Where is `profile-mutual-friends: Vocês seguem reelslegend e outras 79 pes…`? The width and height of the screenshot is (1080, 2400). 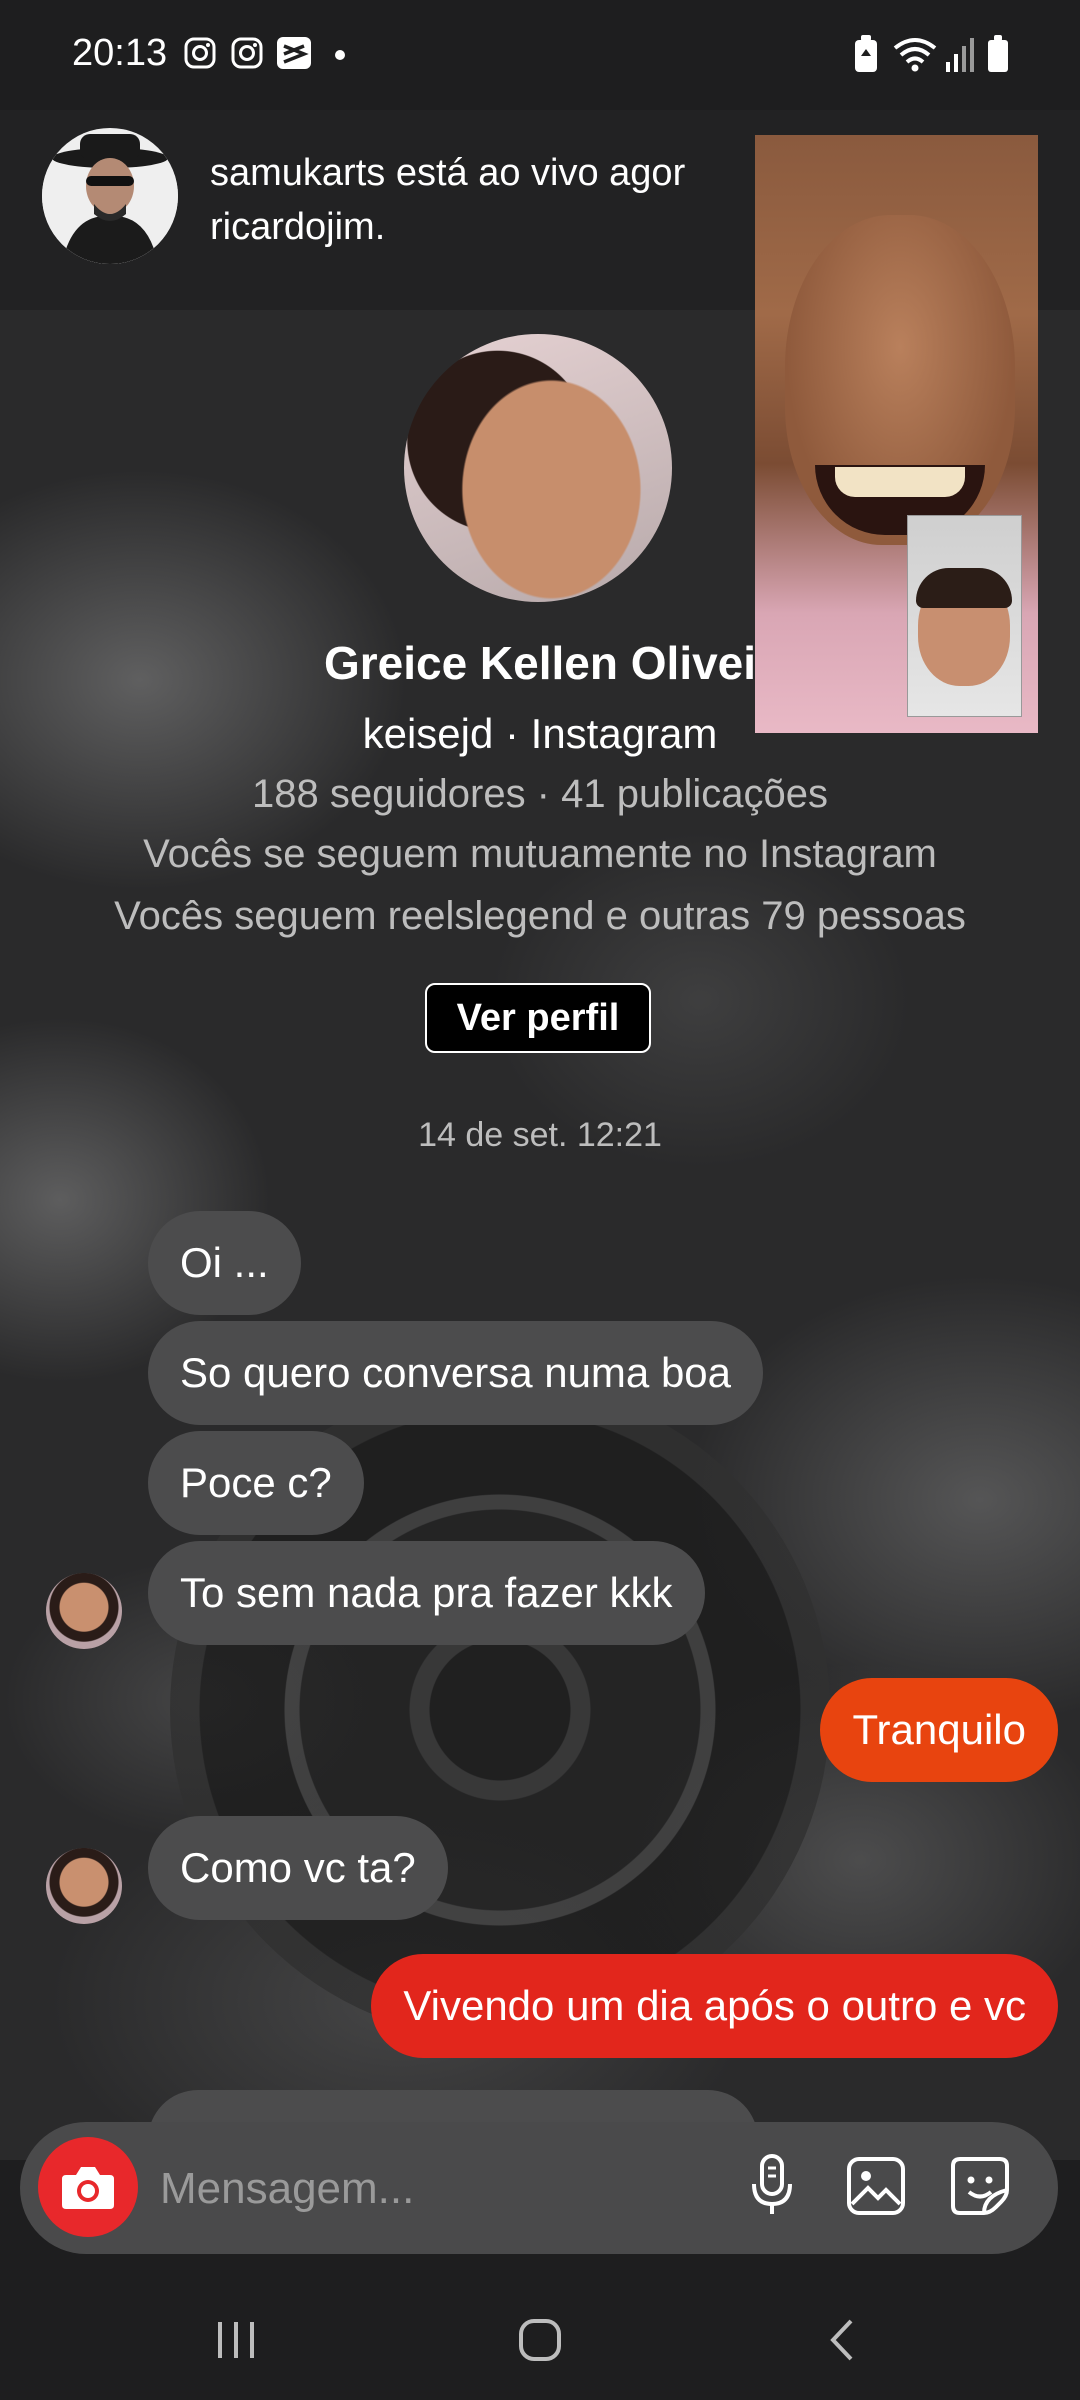
profile-mutual-friends: Vocês seguem reelslegend e outras 79 pes… is located at coordinates (540, 916).